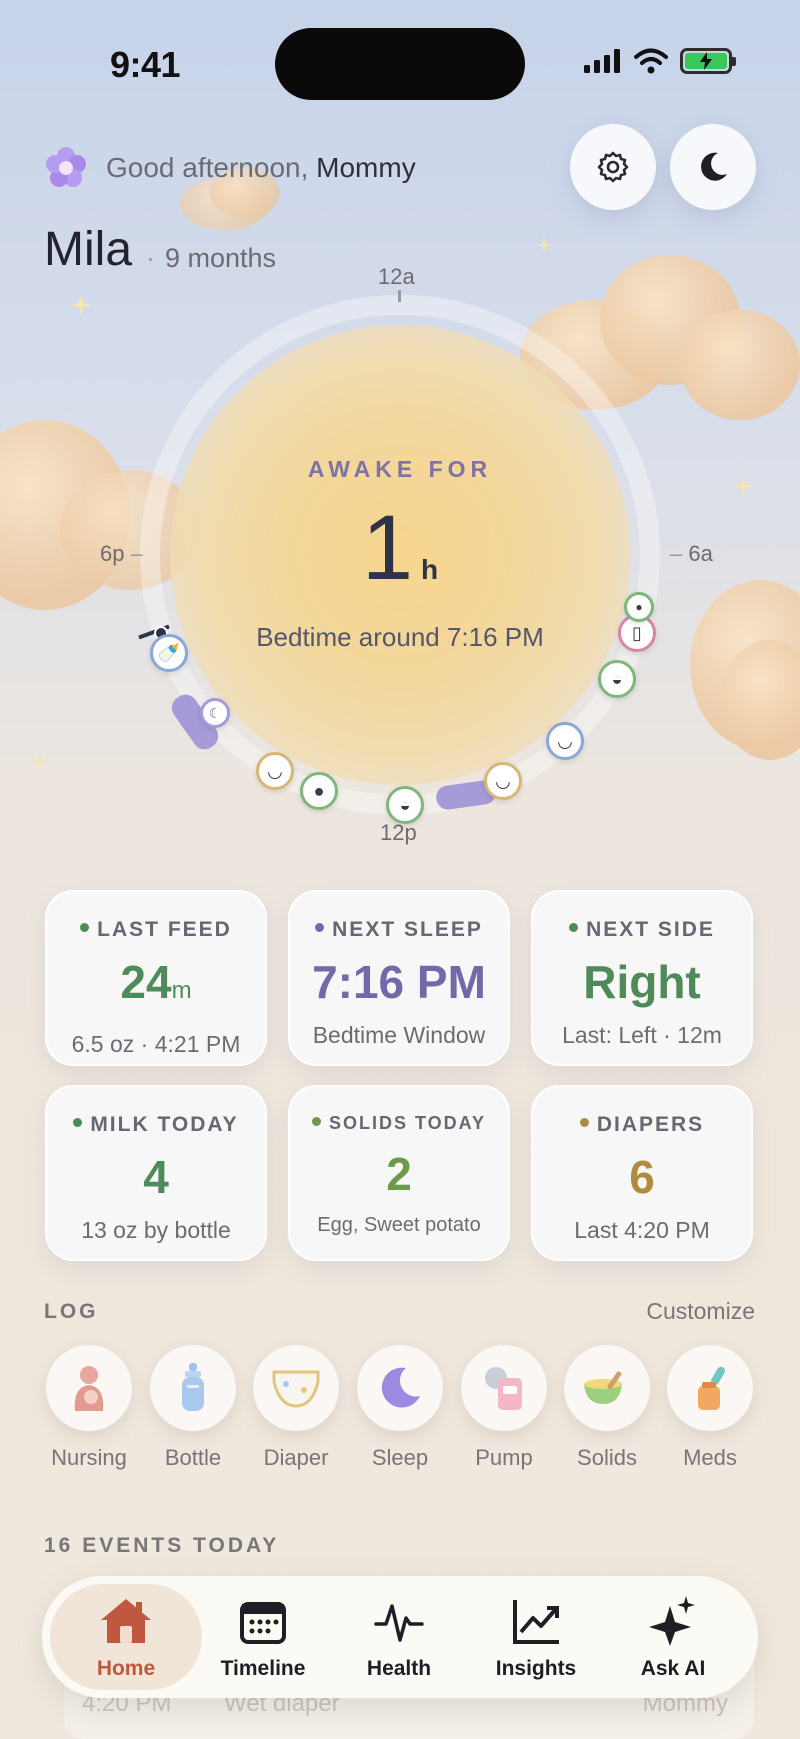 This screenshot has height=1739, width=800. I want to click on awake-duration: 1h, so click(400, 548).